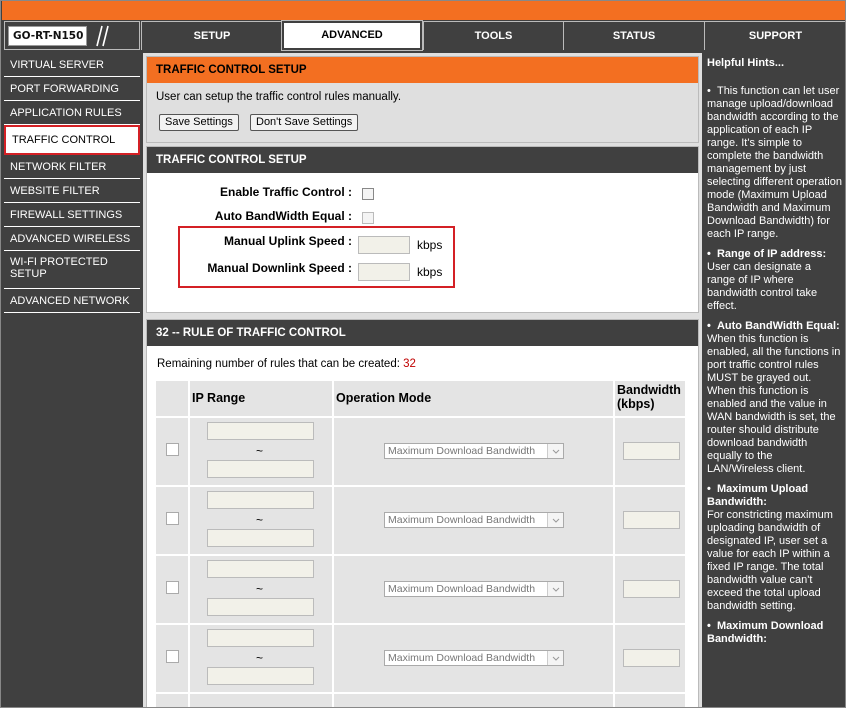  Describe the element at coordinates (283, 216) in the screenshot. I see `auto-bandwidth-equal-label: Auto BandWidth Equal :` at that location.